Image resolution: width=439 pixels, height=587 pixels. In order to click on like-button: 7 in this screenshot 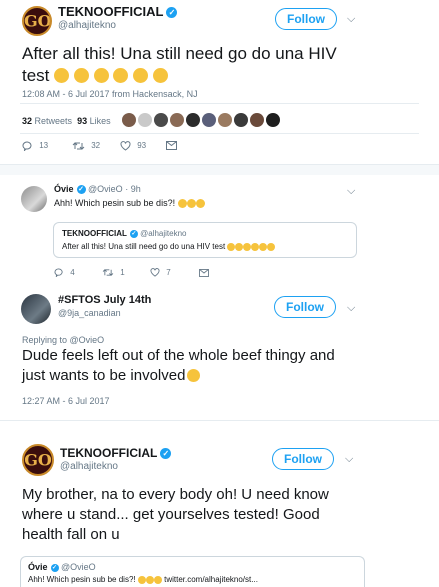, I will do `click(160, 273)`.